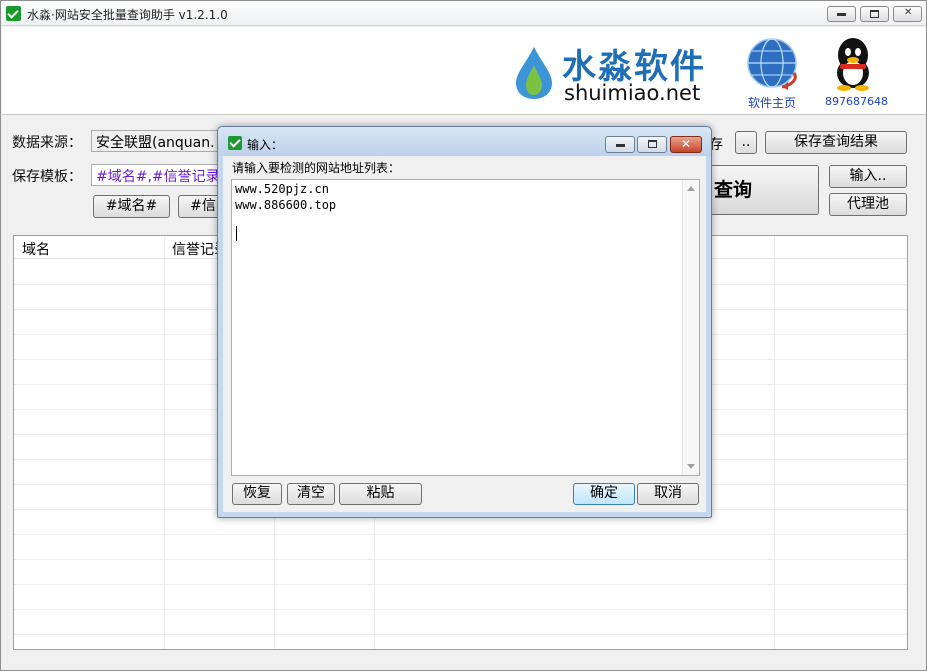  What do you see at coordinates (760, 190) in the screenshot?
I see `query-button: 查询` at bounding box center [760, 190].